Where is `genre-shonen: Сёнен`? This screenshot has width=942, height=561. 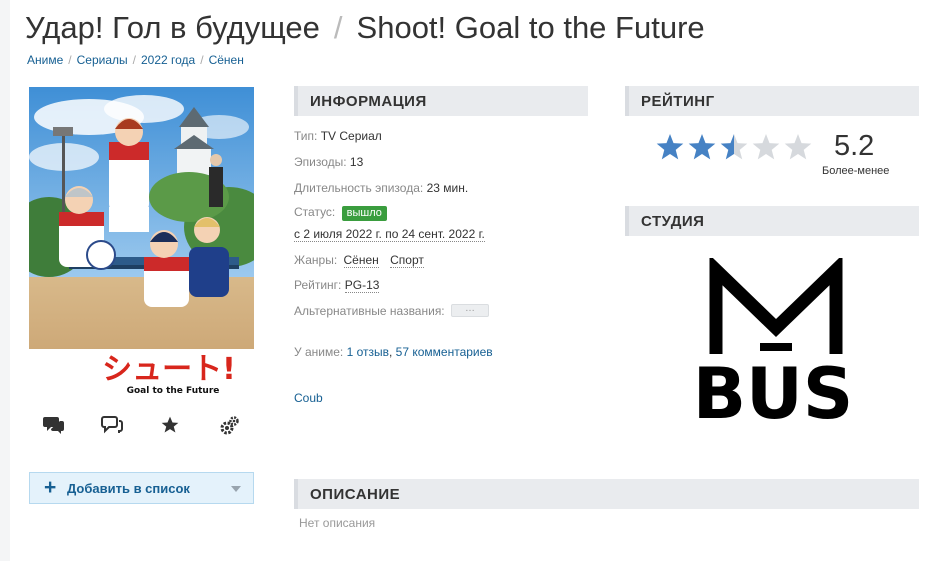 genre-shonen: Сёнен is located at coordinates (361, 260).